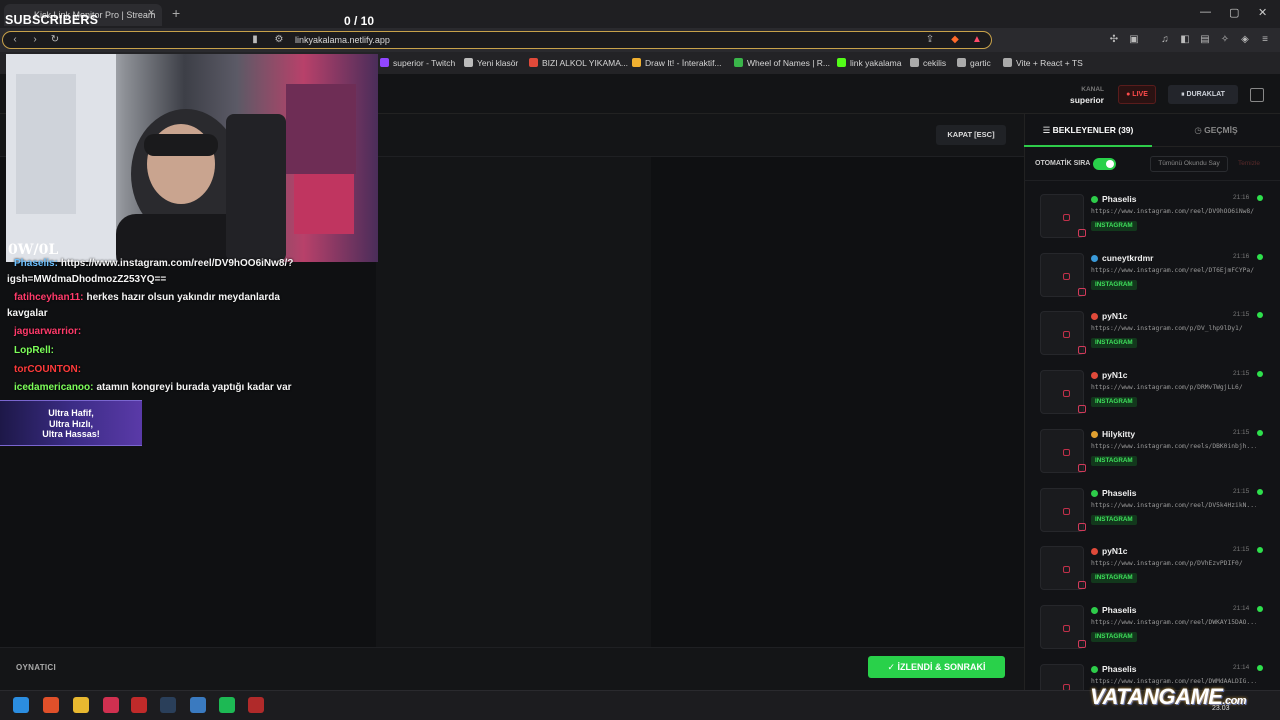  What do you see at coordinates (1260, 256) in the screenshot?
I see `online-status-icon` at bounding box center [1260, 256].